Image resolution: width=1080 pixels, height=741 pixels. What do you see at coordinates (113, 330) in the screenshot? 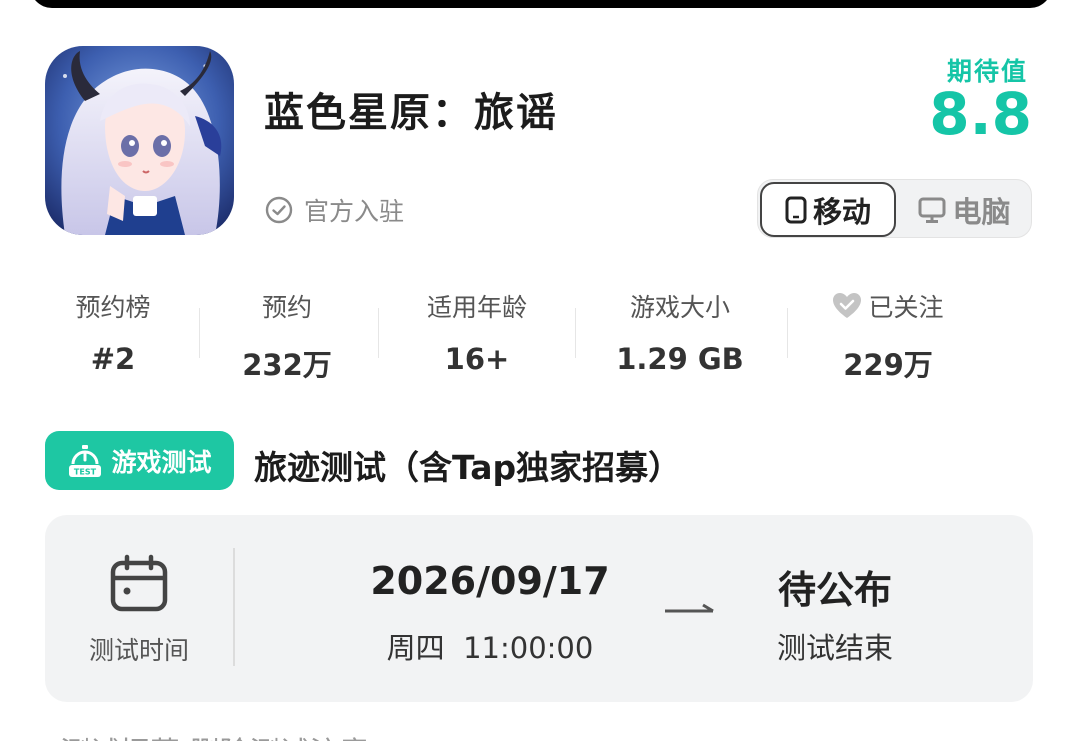
I see `stat-rank: 预约榜 #2` at bounding box center [113, 330].